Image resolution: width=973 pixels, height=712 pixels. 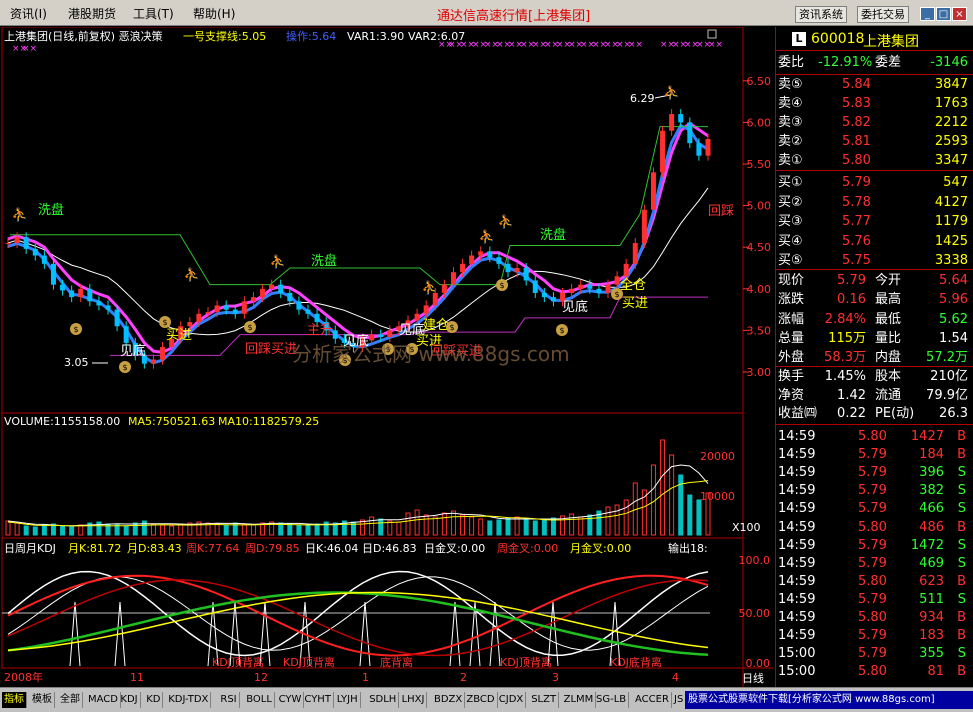 What do you see at coordinates (821, 14) in the screenshot?
I see `news-system-button: 资讯系统` at bounding box center [821, 14].